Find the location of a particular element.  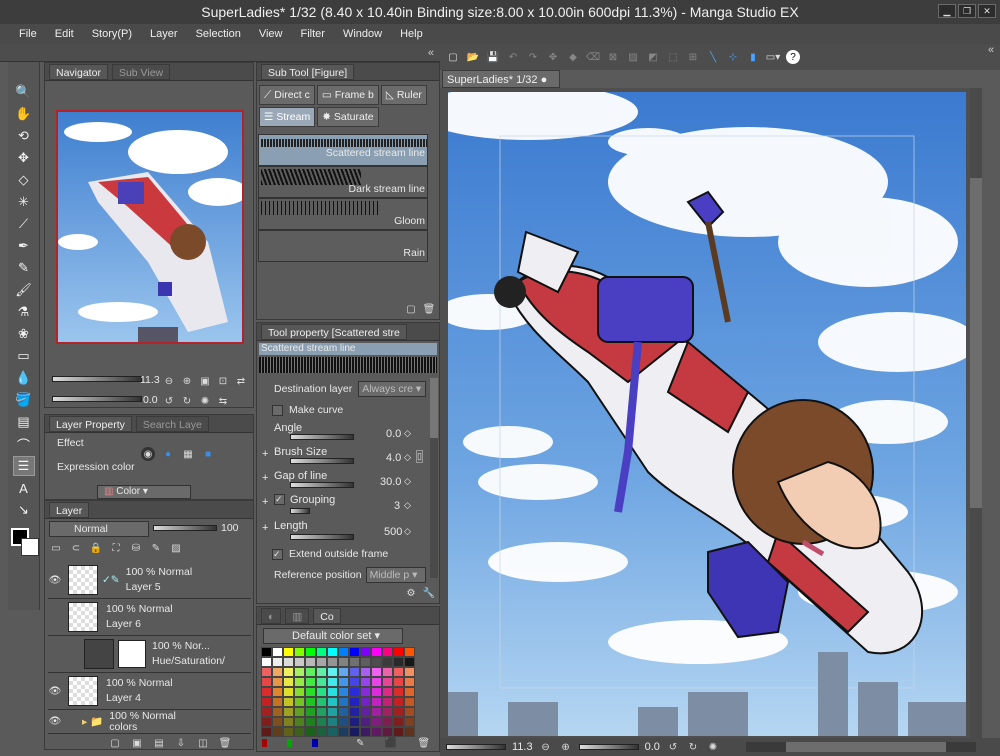

blend-mode-select: Normal is located at coordinates (99, 529).